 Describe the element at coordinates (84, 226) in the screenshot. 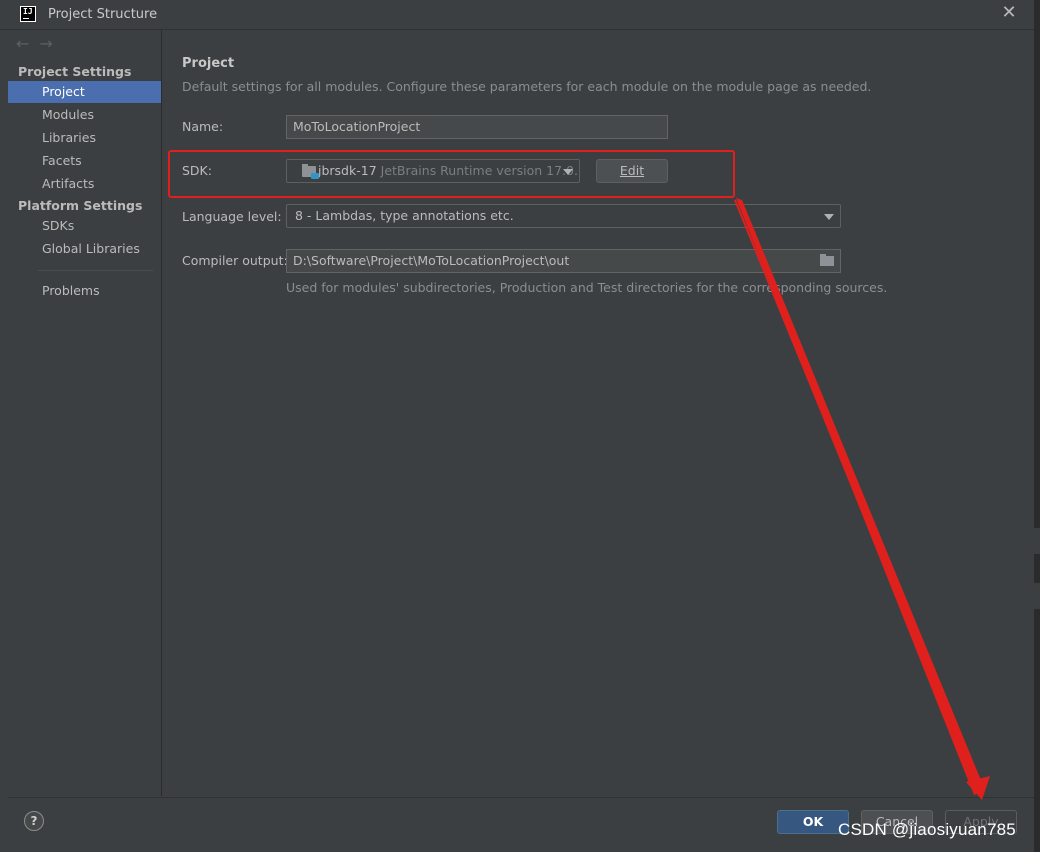

I see `sidebar-item-sdks: SDKs` at that location.